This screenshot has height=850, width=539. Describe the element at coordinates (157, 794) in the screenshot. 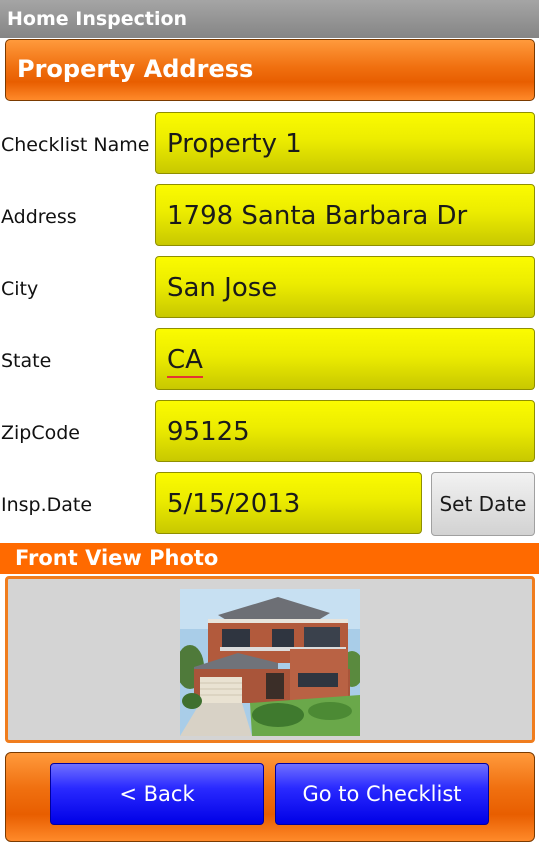

I see `back-button: < Back` at that location.